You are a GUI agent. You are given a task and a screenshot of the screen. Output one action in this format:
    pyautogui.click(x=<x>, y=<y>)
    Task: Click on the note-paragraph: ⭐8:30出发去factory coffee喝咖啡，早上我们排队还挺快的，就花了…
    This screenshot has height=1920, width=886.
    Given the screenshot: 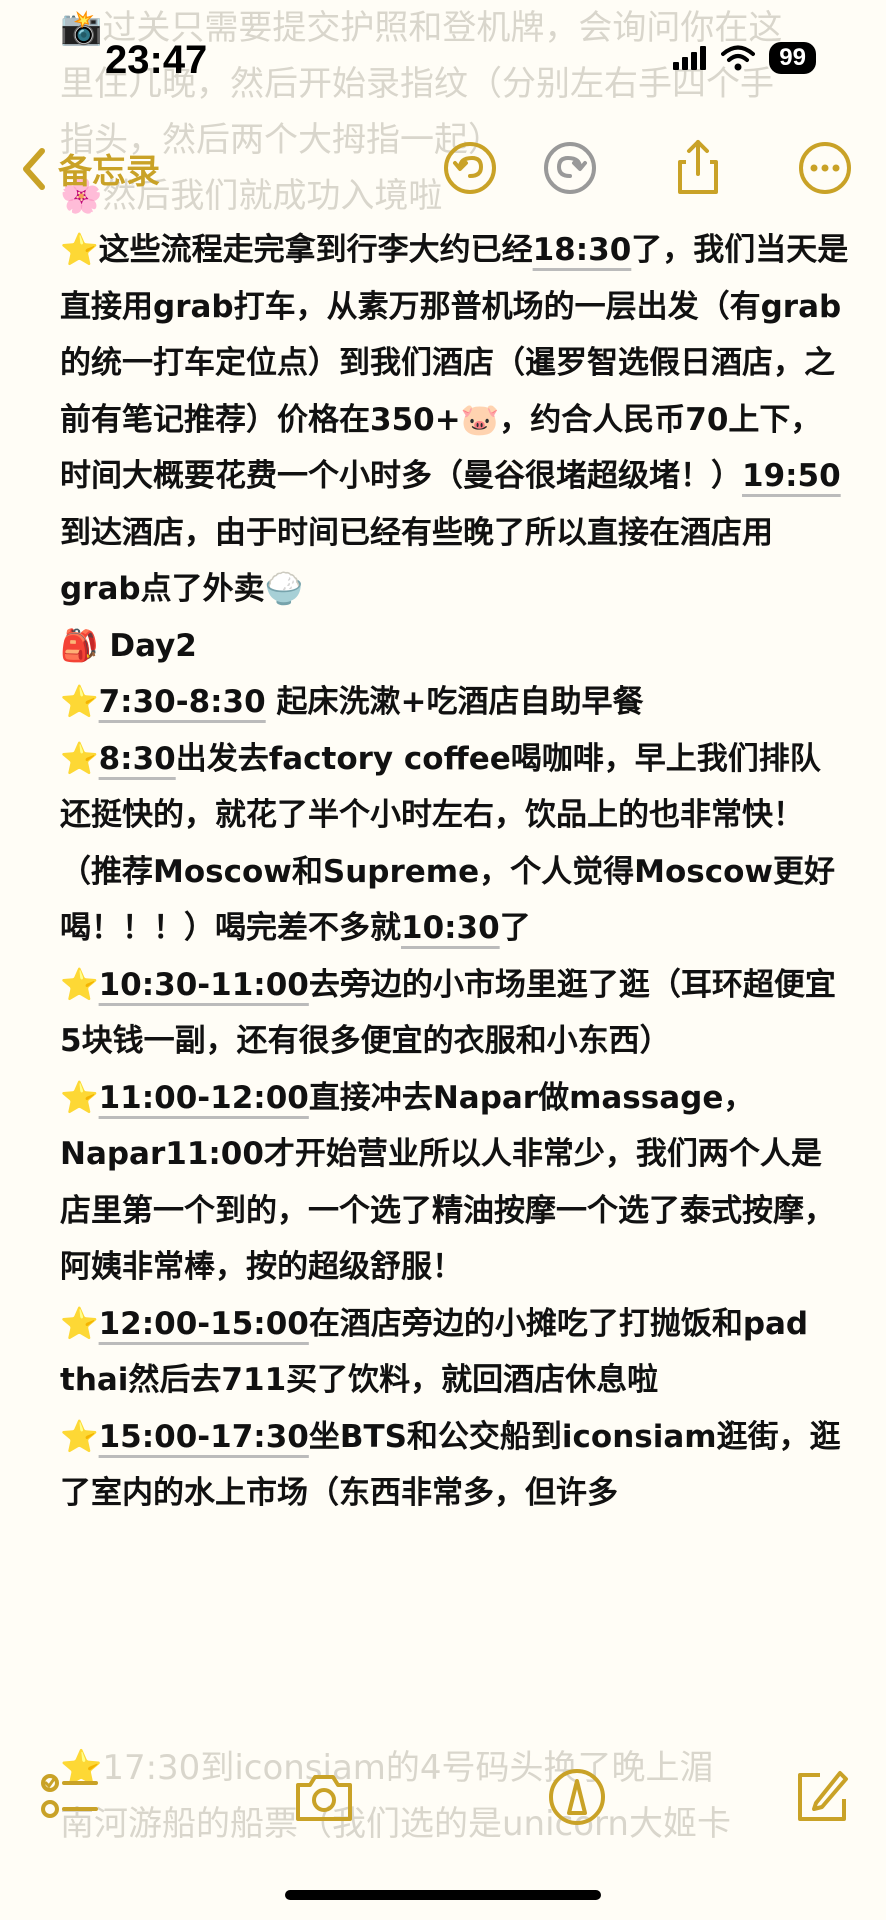 What is the action you would take?
    pyautogui.click(x=455, y=844)
    